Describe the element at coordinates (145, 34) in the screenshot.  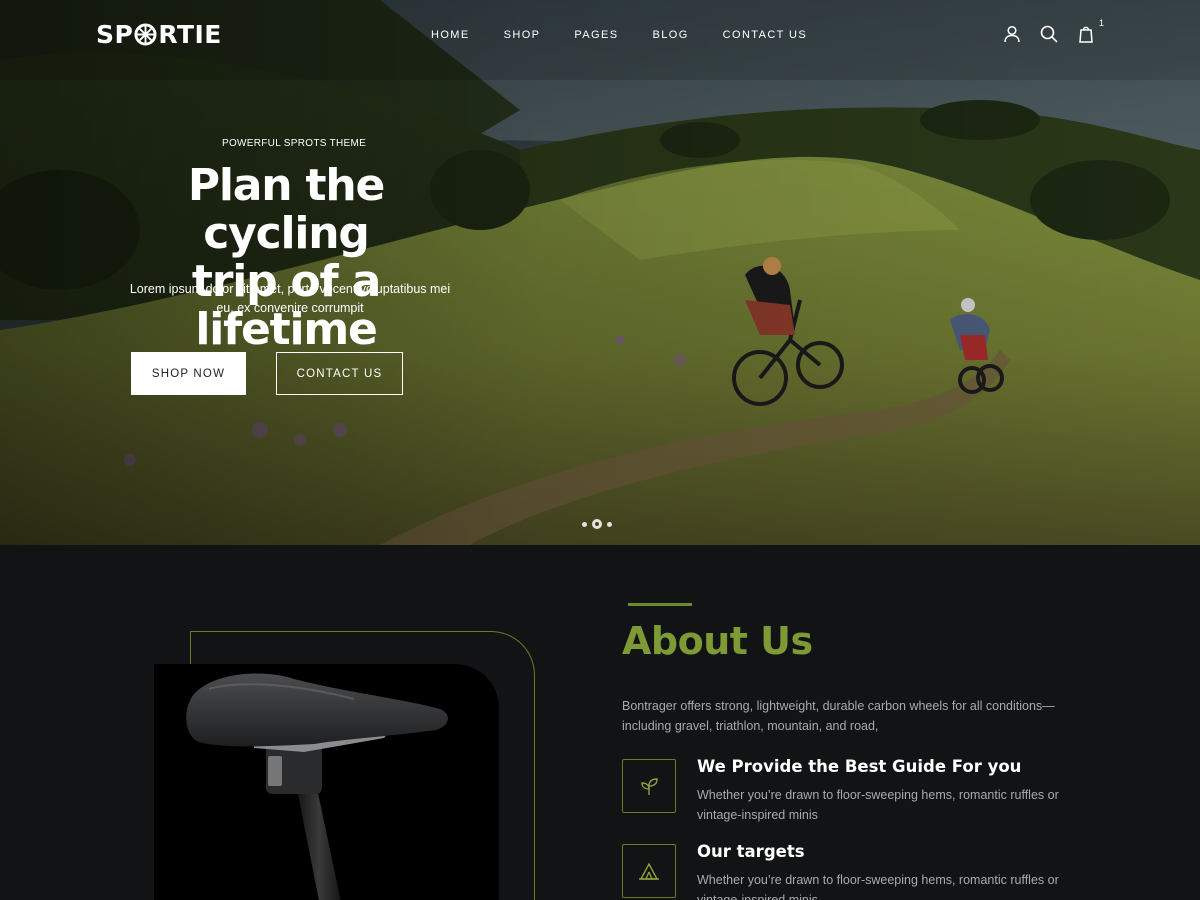
I see `wheel-icon` at that location.